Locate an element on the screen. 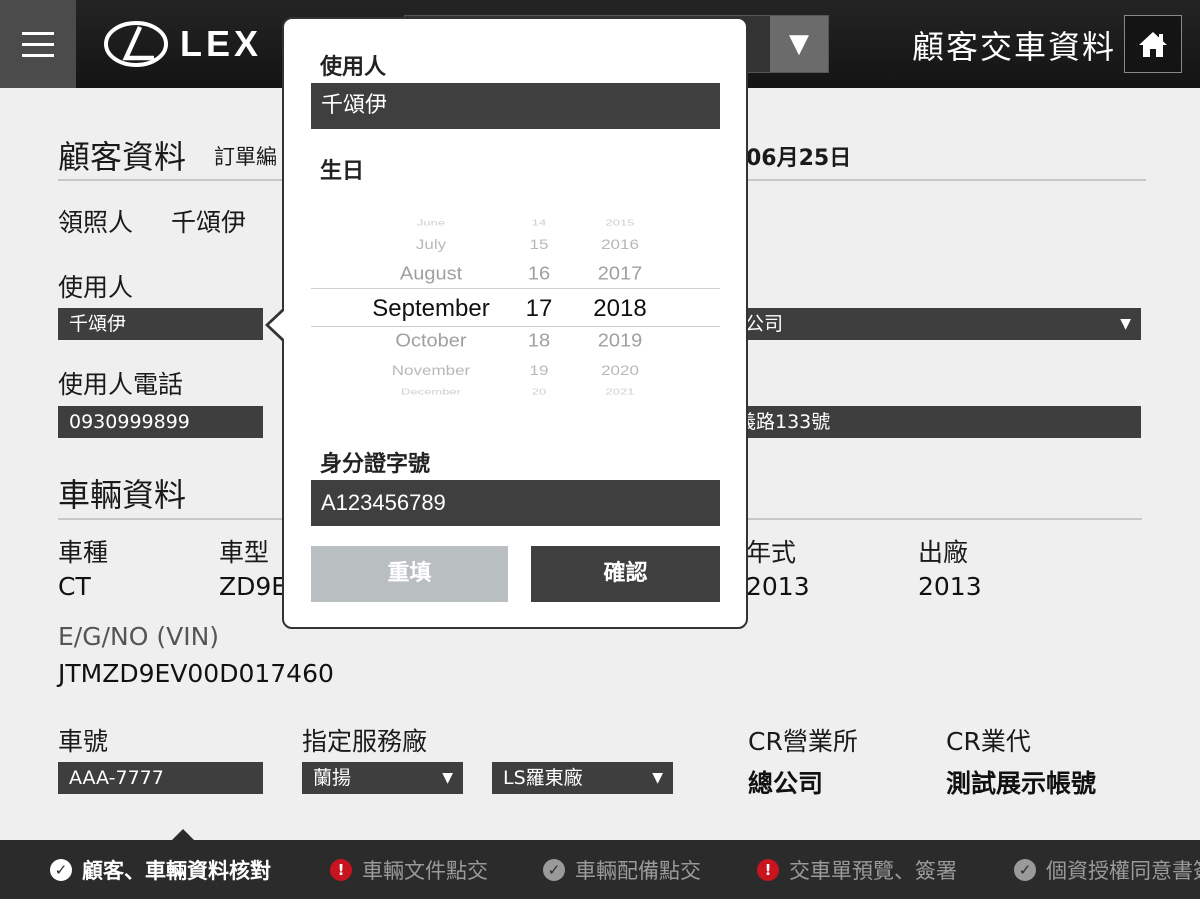  address-field-value: 義路133號 is located at coordinates (784, 422).